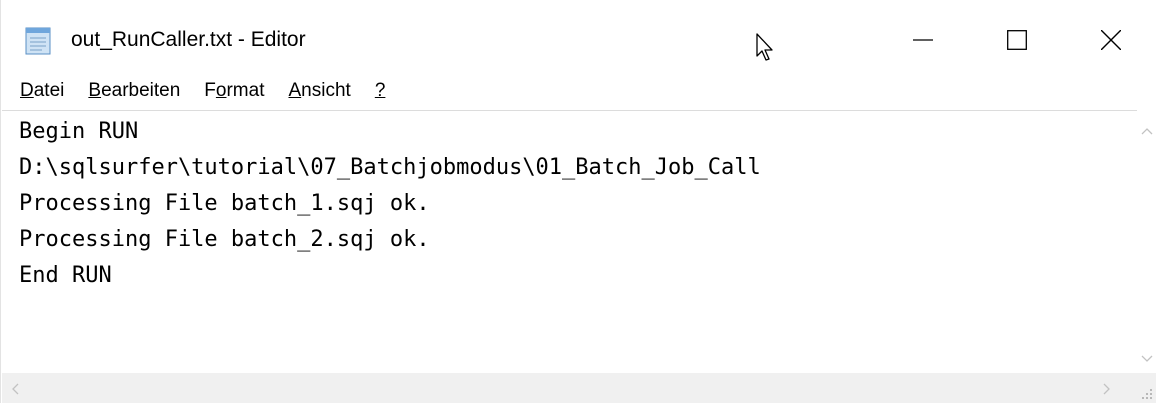  I want to click on menu-ansicht: Ansicht, so click(319, 91).